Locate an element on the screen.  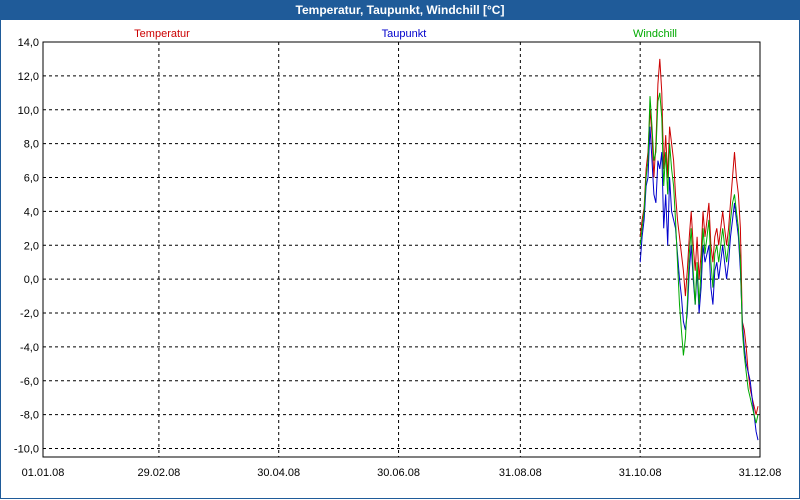
x-tick-label: 31.10.08 is located at coordinates (640, 473).